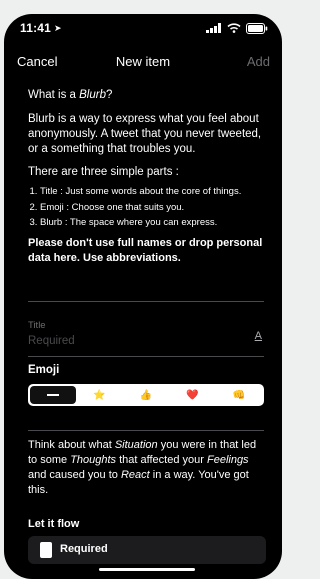 This screenshot has height=579, width=320. I want to click on nav-title: New item, so click(143, 61).